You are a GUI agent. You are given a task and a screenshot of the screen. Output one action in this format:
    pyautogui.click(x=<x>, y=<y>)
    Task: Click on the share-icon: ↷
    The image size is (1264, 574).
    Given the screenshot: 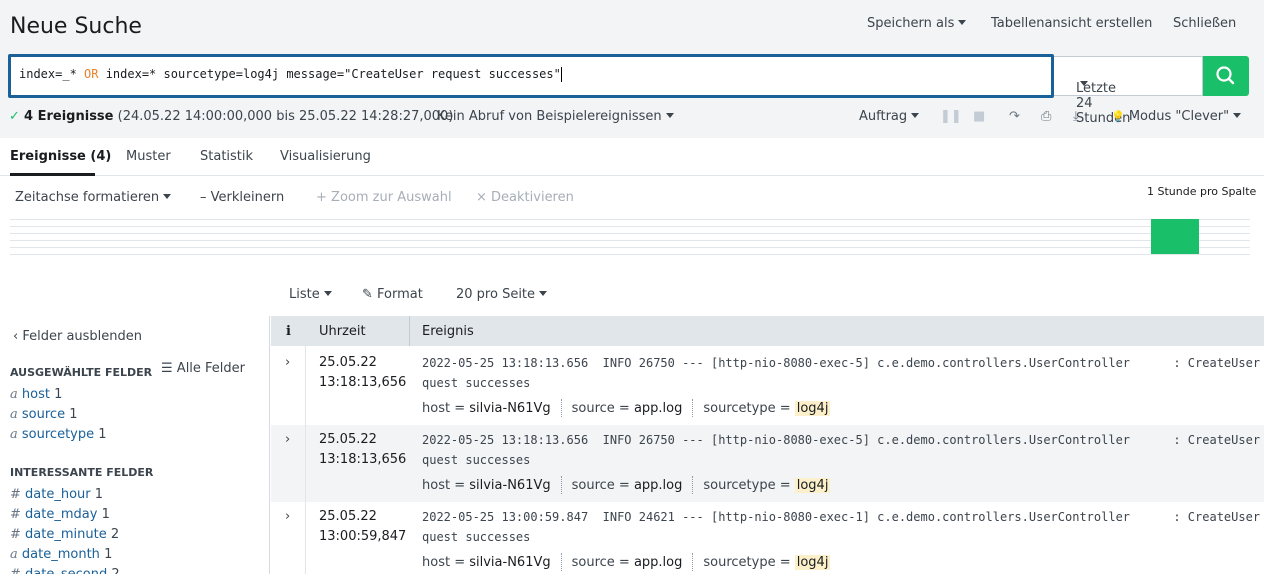 What is the action you would take?
    pyautogui.click(x=1014, y=116)
    